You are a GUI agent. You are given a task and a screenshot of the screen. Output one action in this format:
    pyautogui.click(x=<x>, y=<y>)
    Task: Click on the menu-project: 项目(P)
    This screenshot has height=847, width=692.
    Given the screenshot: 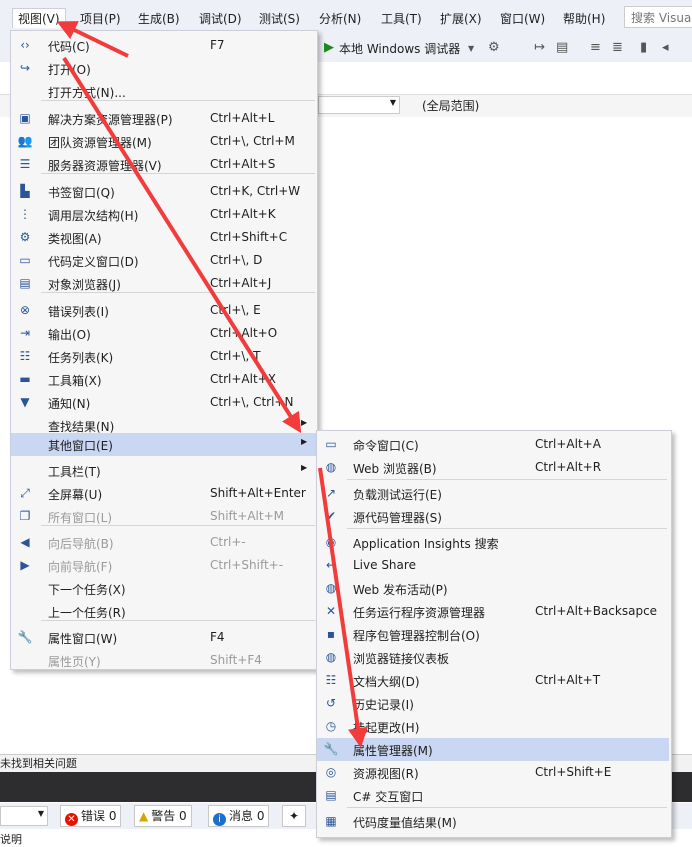 What is the action you would take?
    pyautogui.click(x=100, y=18)
    